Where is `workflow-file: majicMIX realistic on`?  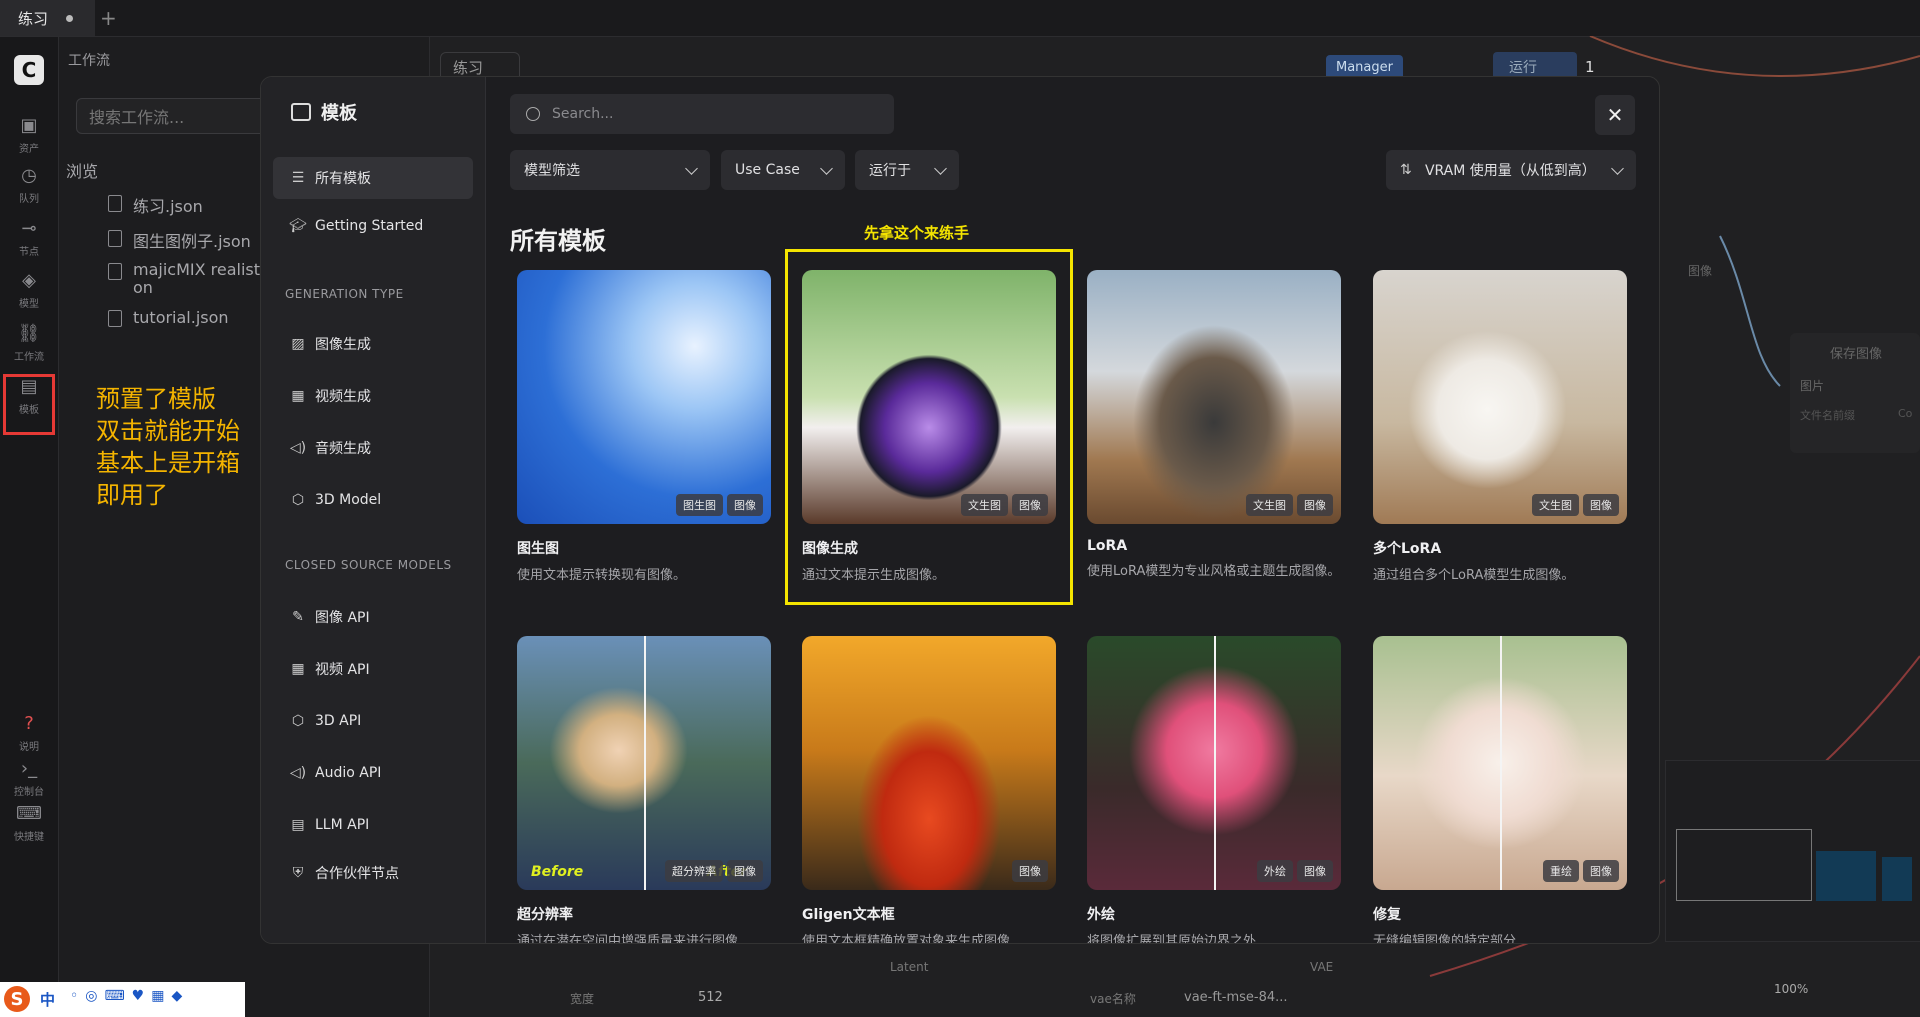
workflow-file: majicMIX realistic on is located at coordinates (190, 279).